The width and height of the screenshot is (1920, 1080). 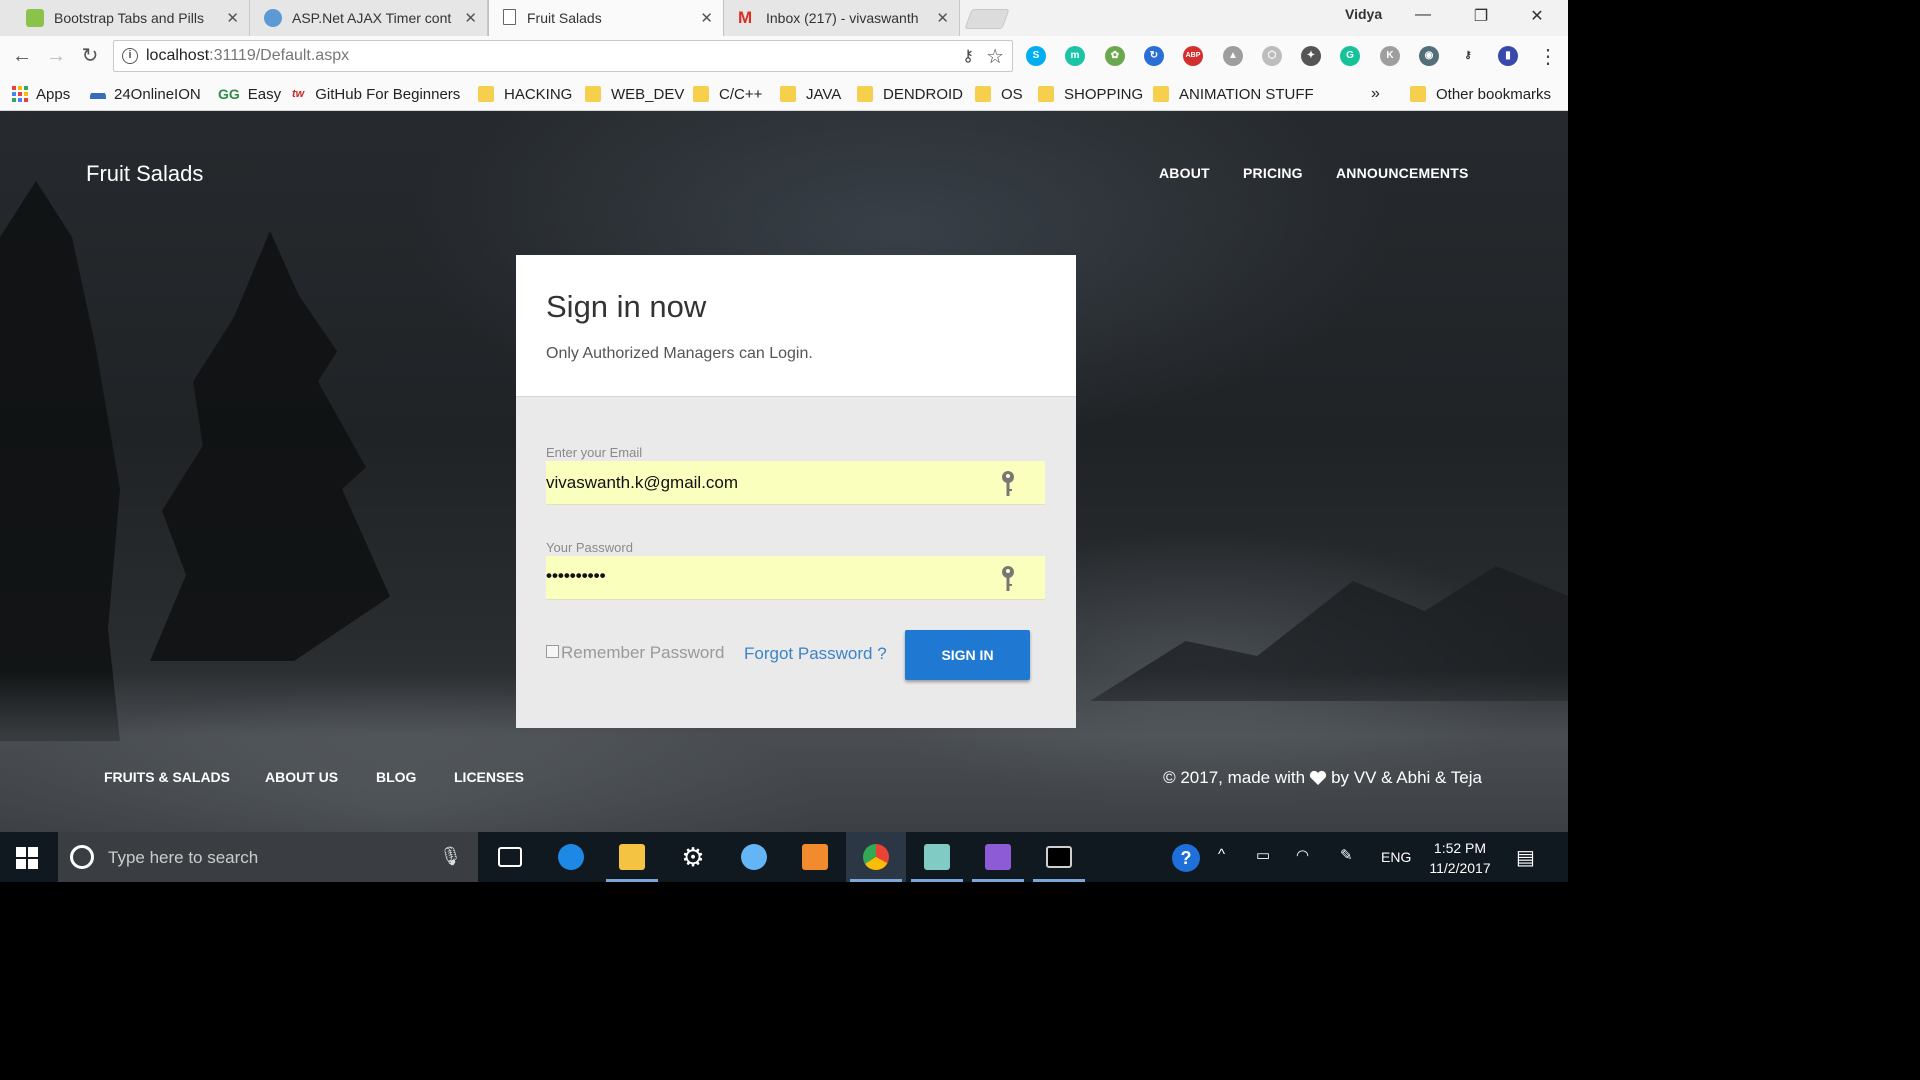 I want to click on adblock-plus-icon: ABP, so click(x=1193, y=56).